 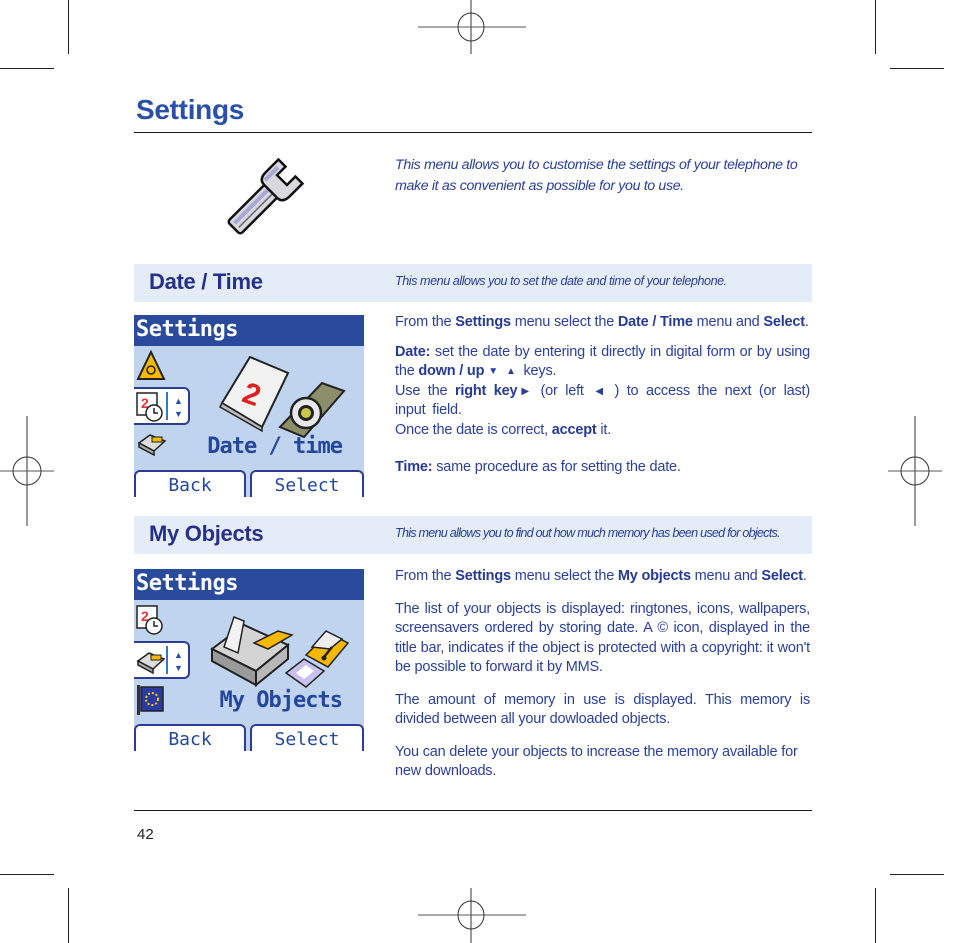 I want to click on text: it., so click(x=604, y=429).